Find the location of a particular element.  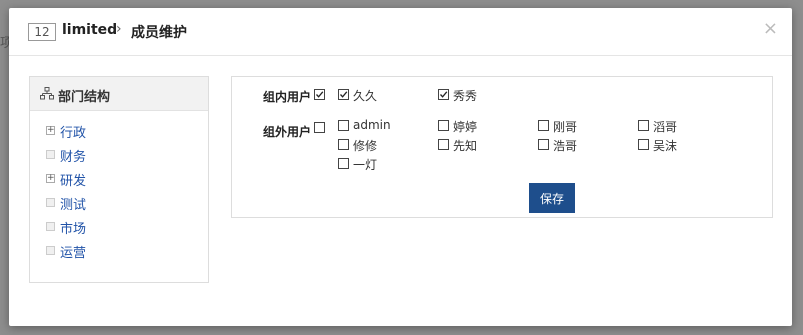

department-item-label: 行政 is located at coordinates (73, 131).